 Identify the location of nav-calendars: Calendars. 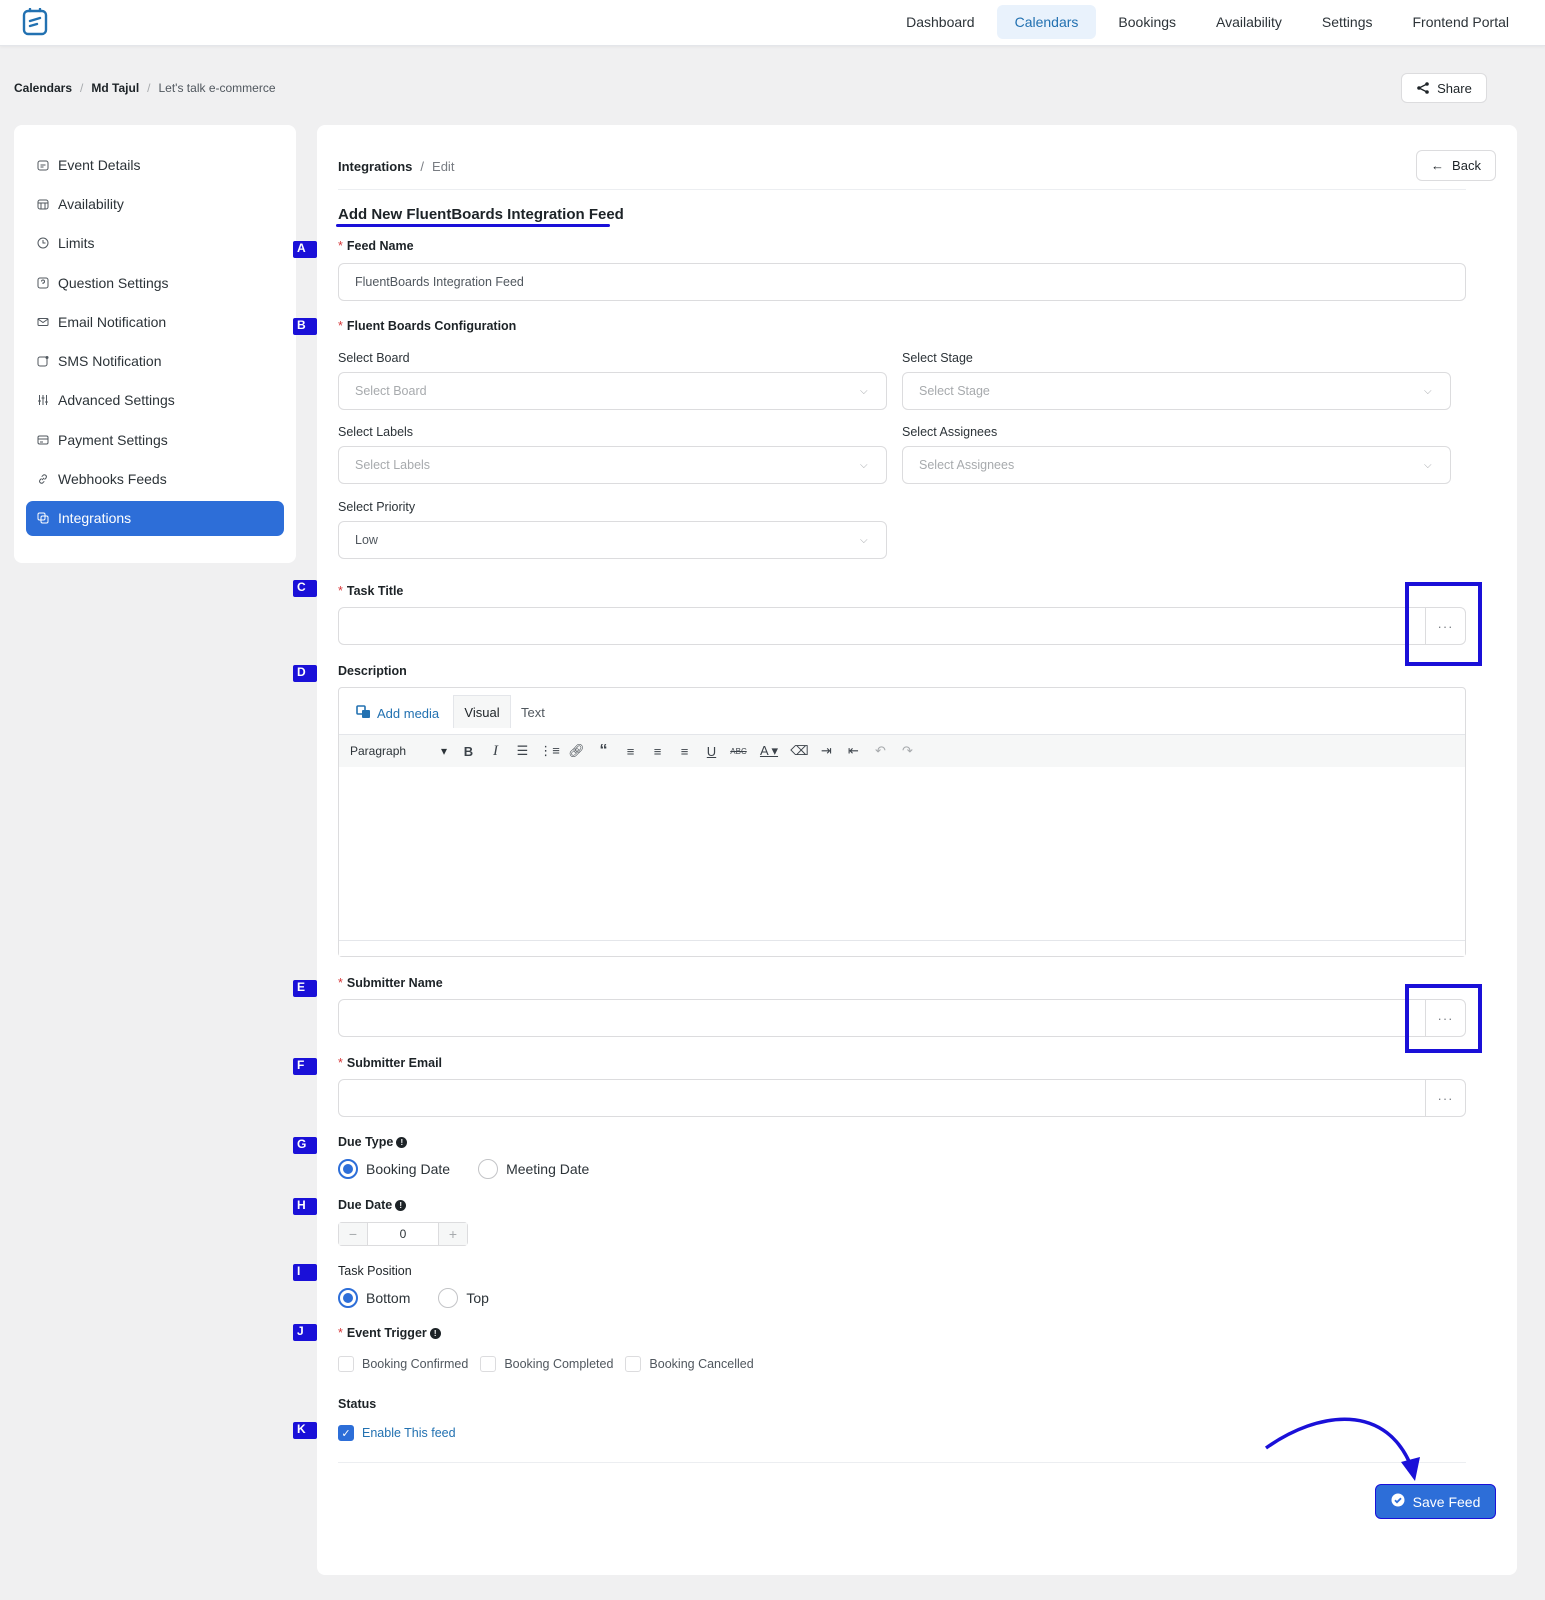
(1046, 22).